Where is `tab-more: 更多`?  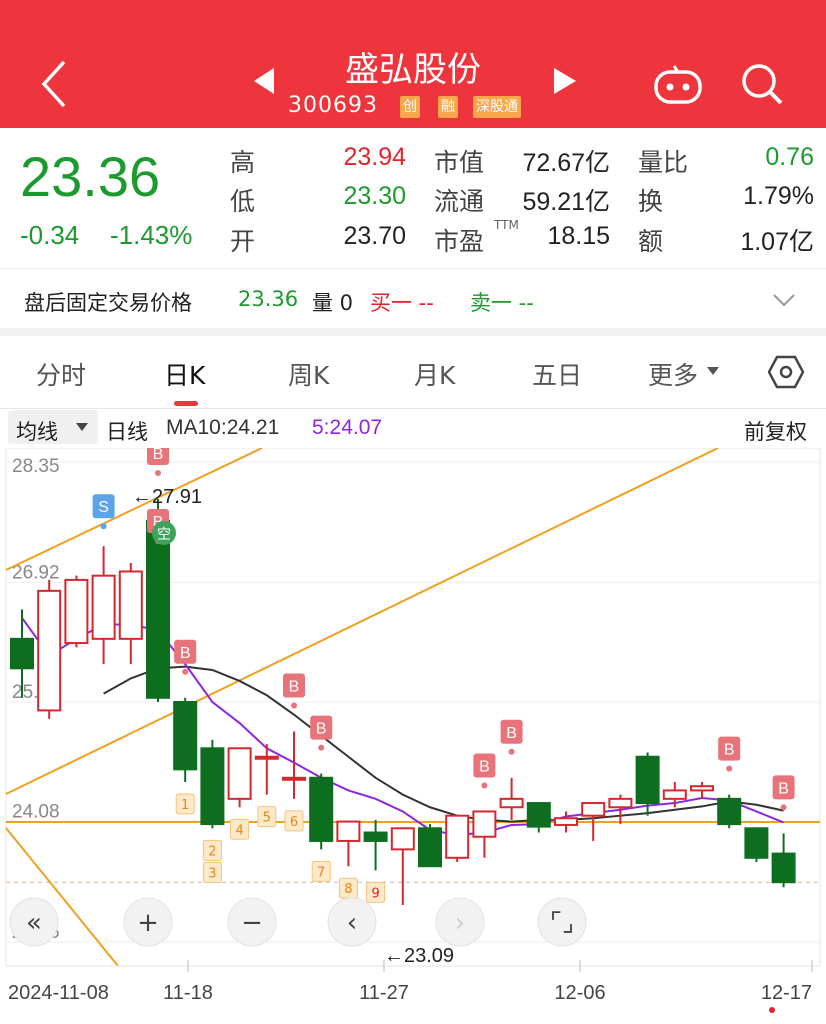 tab-more: 更多 is located at coordinates (673, 374).